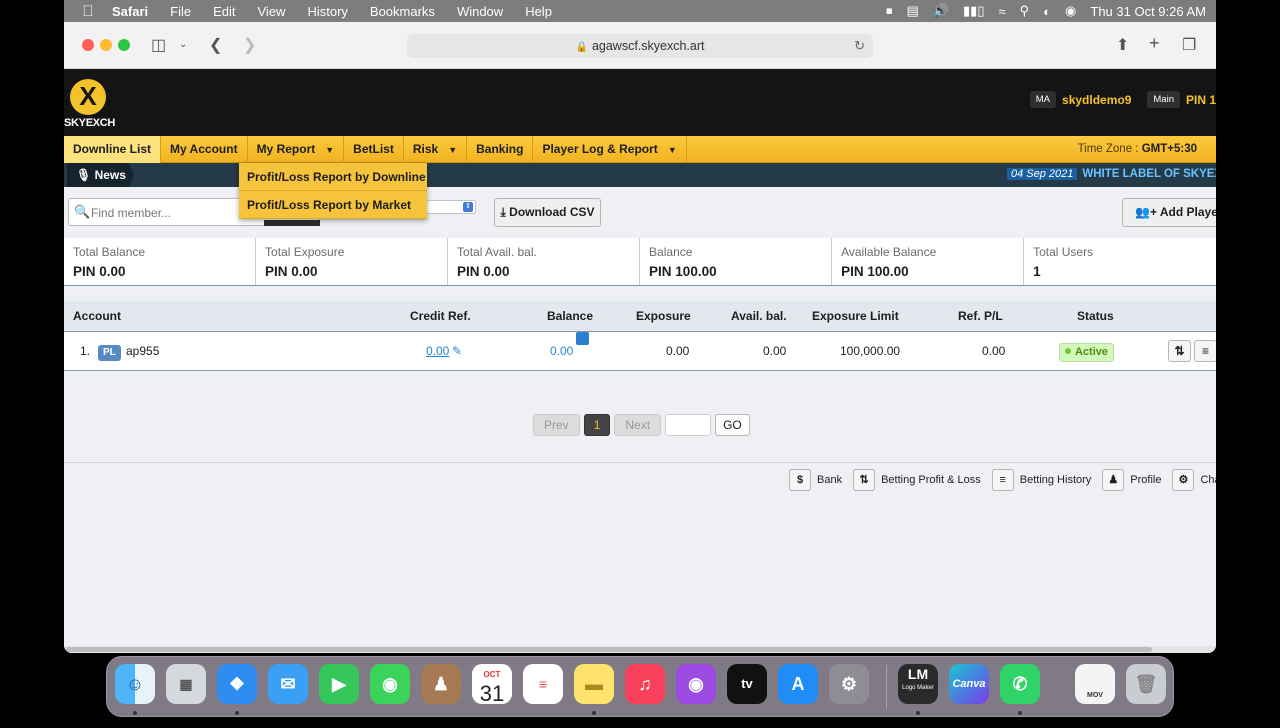 This screenshot has height=728, width=1280. What do you see at coordinates (327, 11) in the screenshot?
I see `menu-history: History` at bounding box center [327, 11].